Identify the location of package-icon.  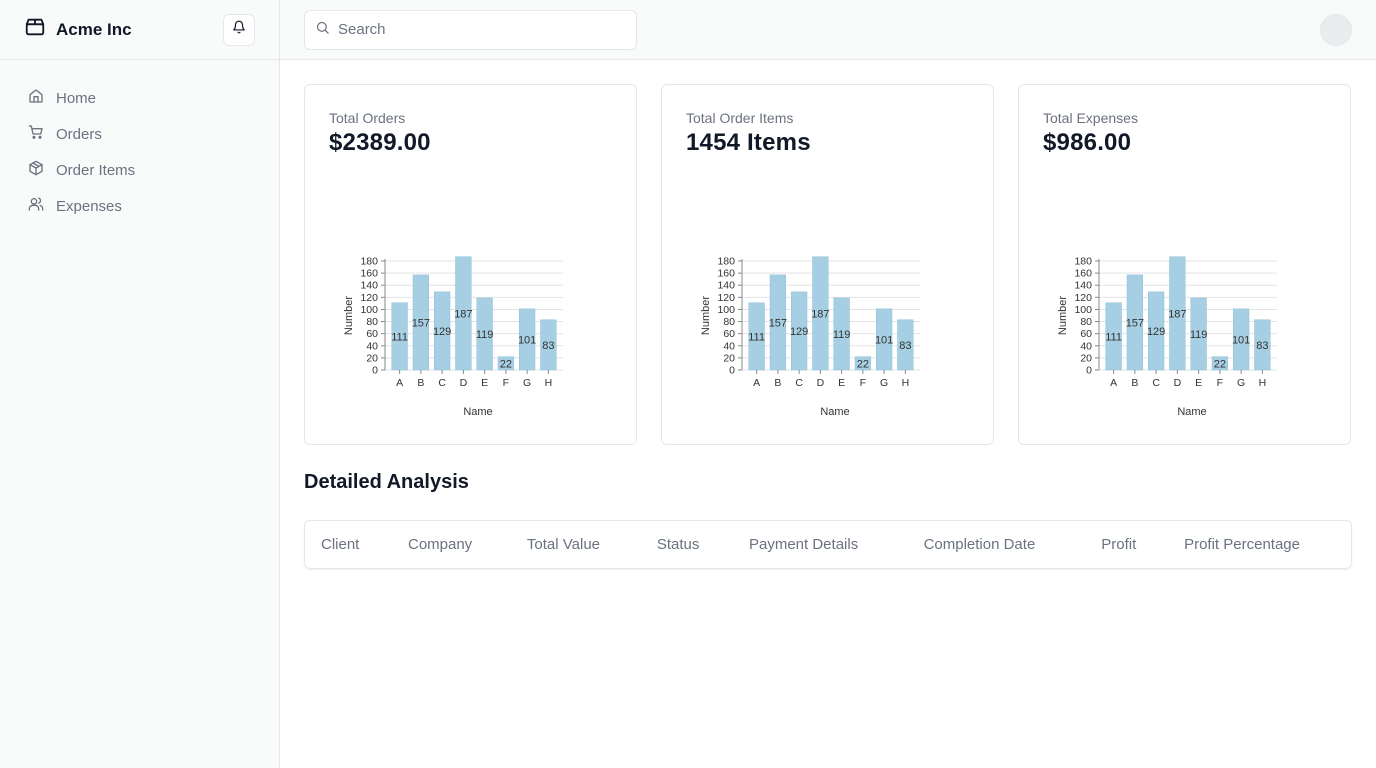
(35, 29).